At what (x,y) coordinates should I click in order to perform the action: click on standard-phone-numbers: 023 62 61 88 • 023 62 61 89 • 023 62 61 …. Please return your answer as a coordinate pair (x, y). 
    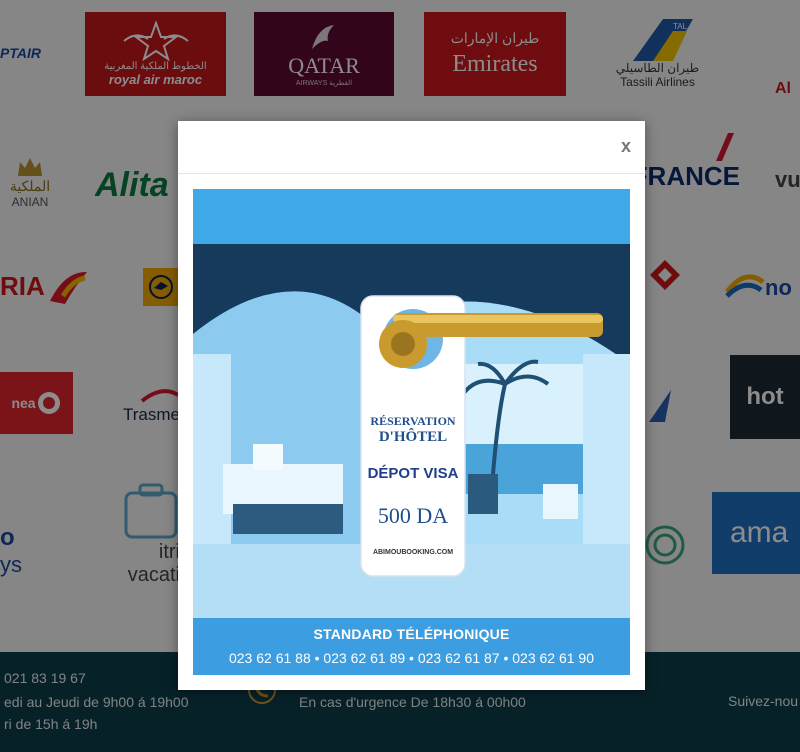
    Looking at the image, I should click on (411, 658).